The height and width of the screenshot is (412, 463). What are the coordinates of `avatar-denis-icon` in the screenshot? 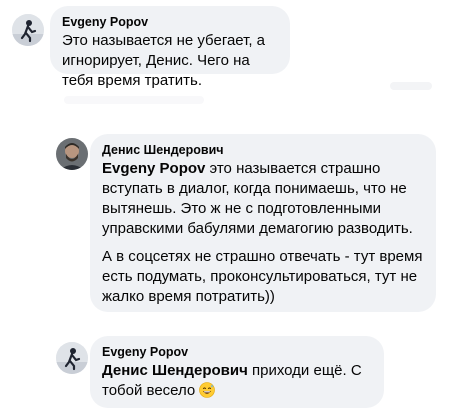 It's located at (72, 154).